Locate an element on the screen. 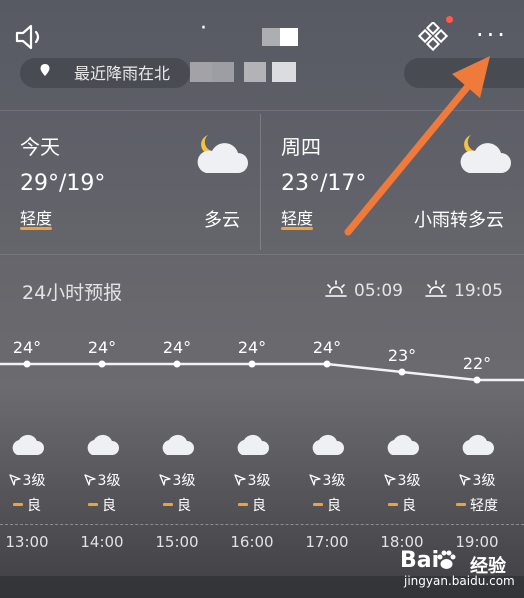 The height and width of the screenshot is (598, 524). widgets-icon is located at coordinates (433, 37).